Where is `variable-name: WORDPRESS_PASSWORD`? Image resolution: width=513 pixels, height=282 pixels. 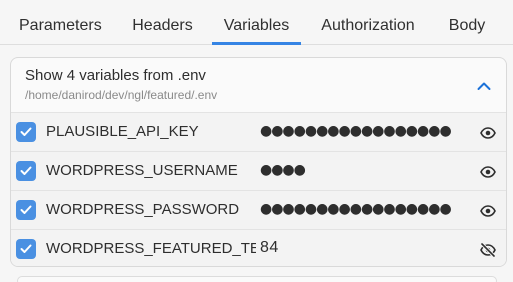 variable-name: WORDPRESS_PASSWORD is located at coordinates (143, 209).